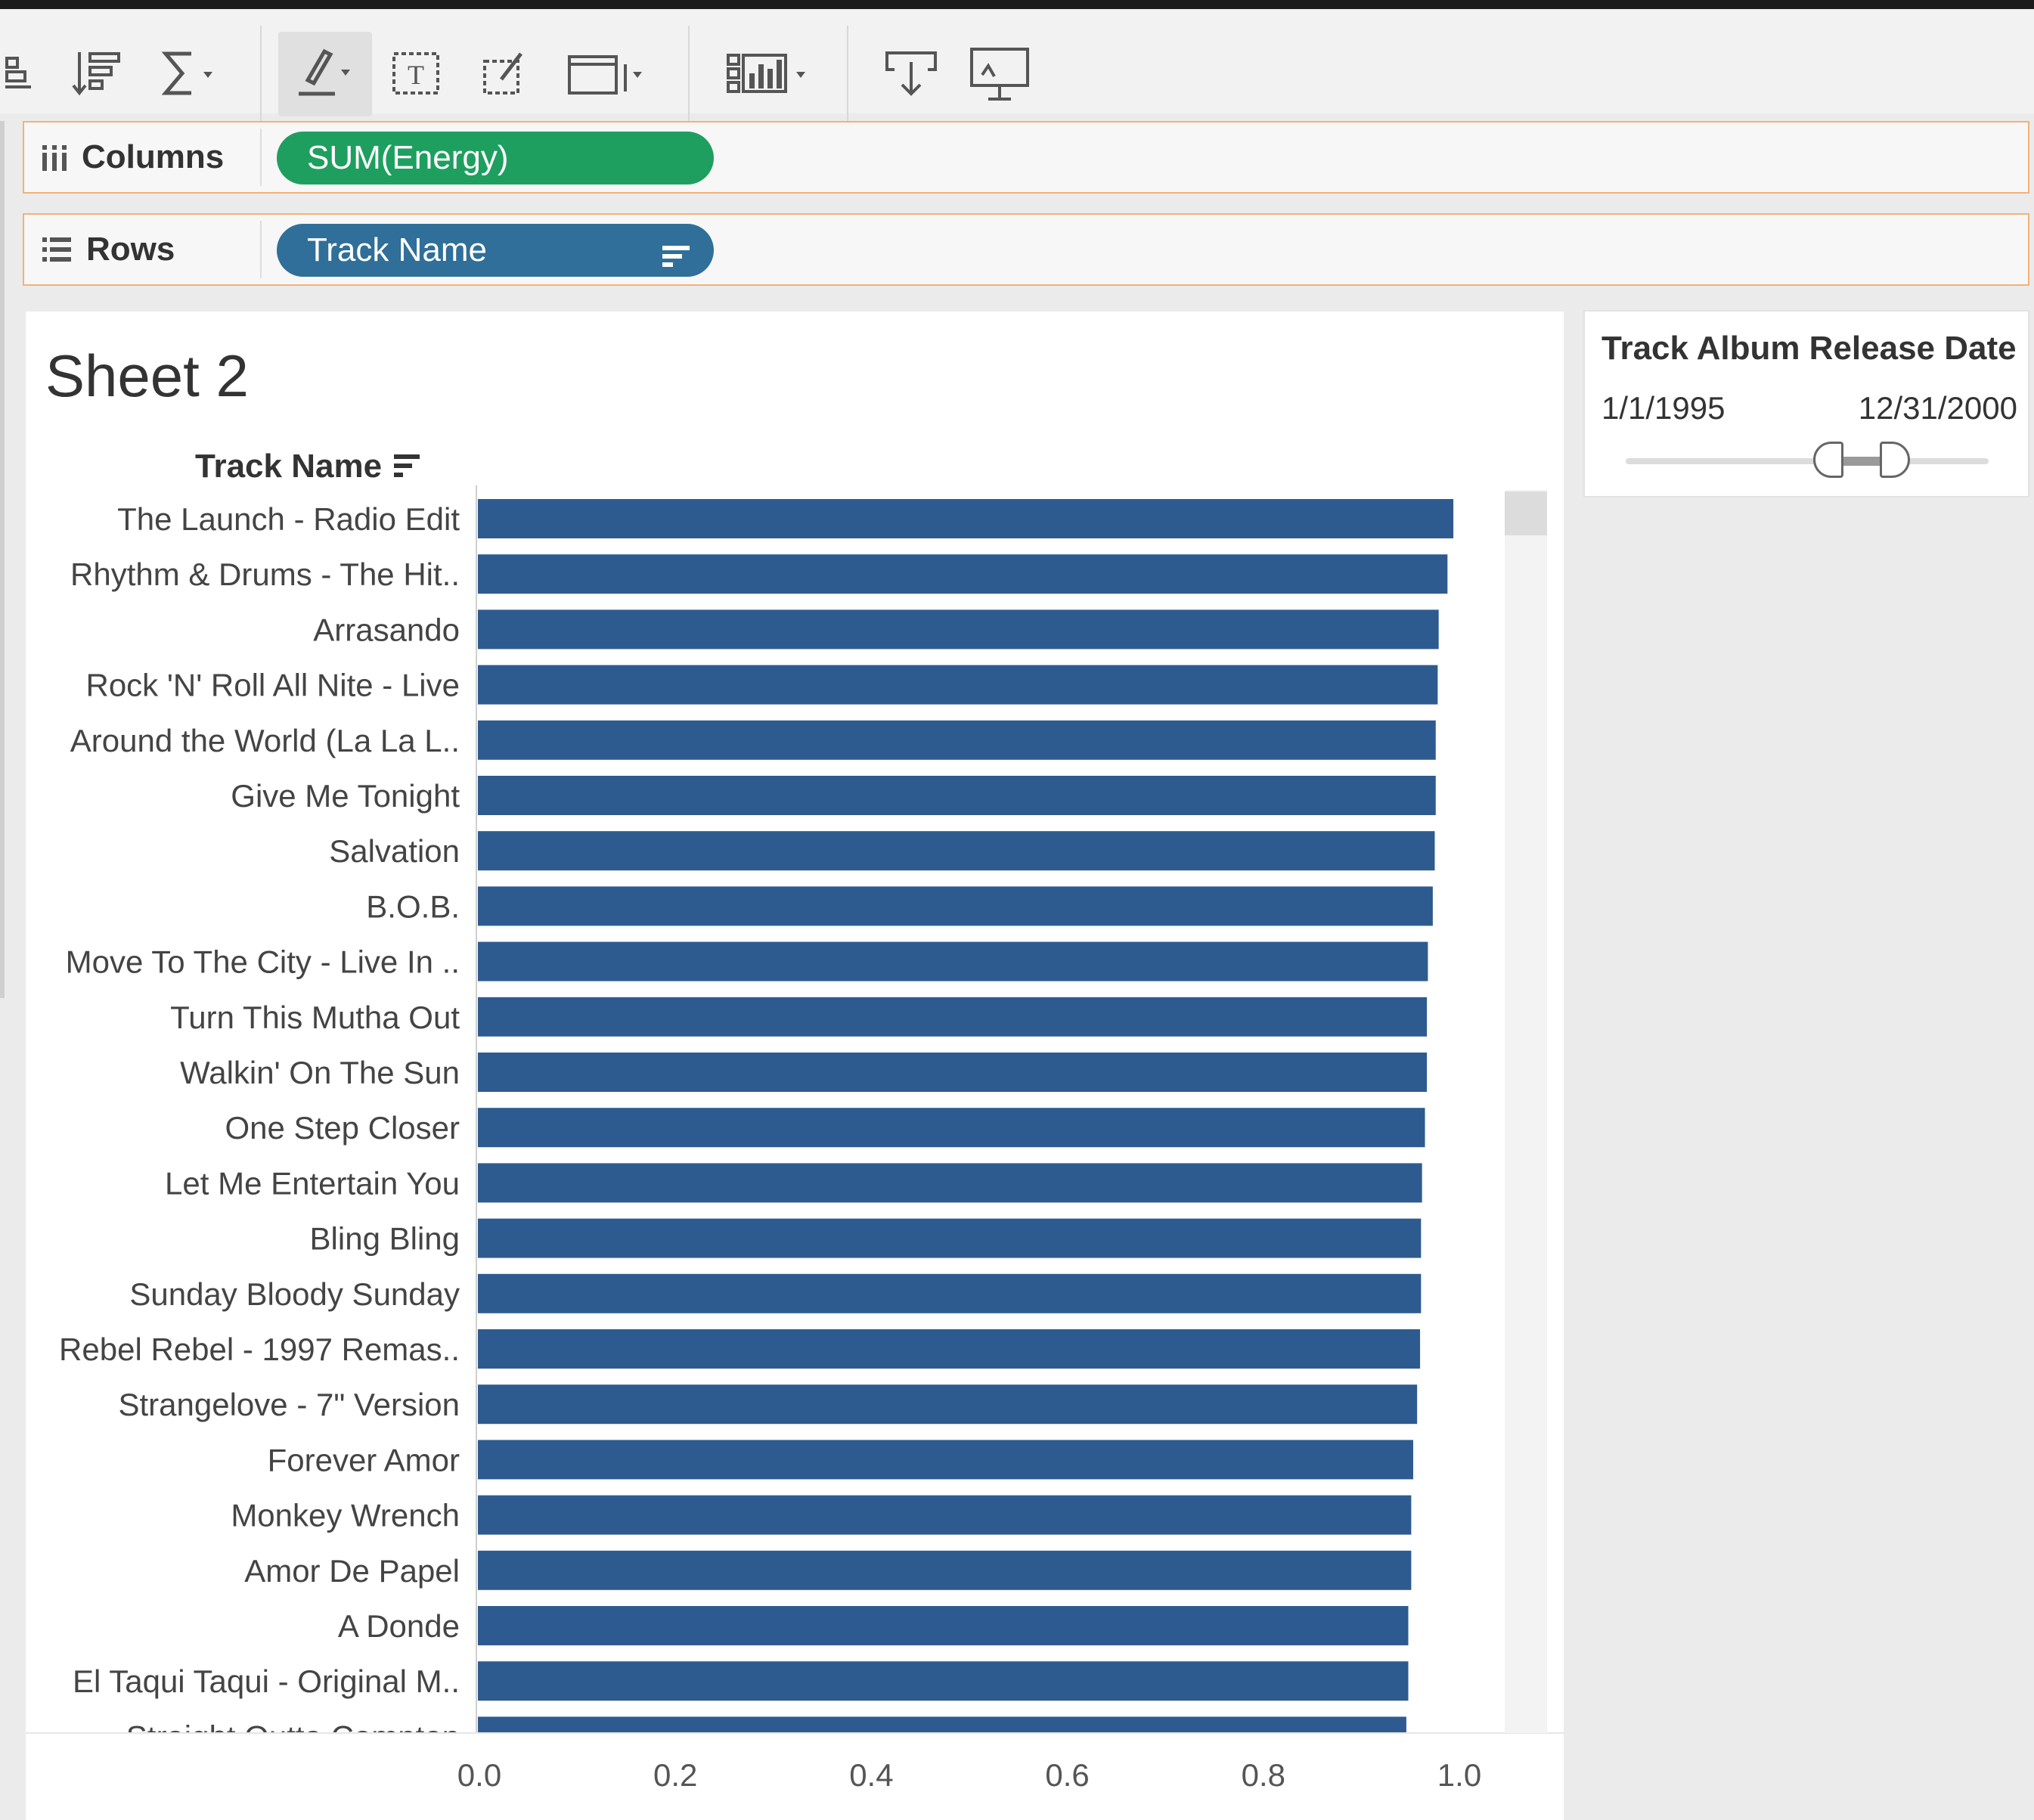 The height and width of the screenshot is (1820, 2034). Describe the element at coordinates (352, 1571) in the screenshot. I see `category-label: Amor De Papel` at that location.